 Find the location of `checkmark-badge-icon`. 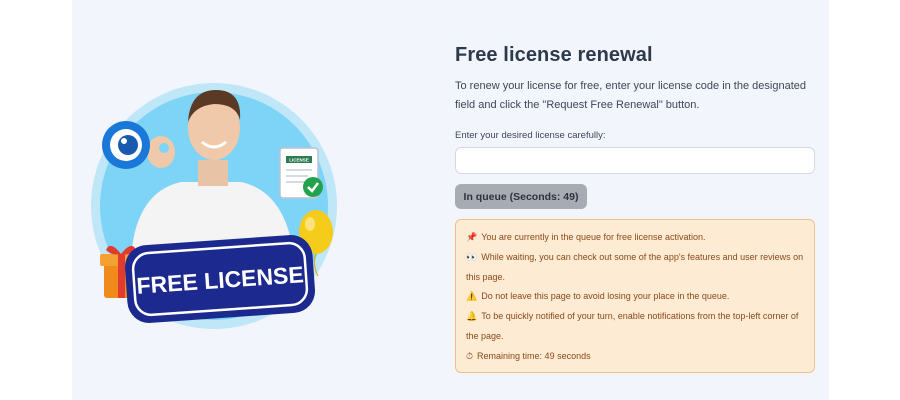

checkmark-badge-icon is located at coordinates (313, 187).